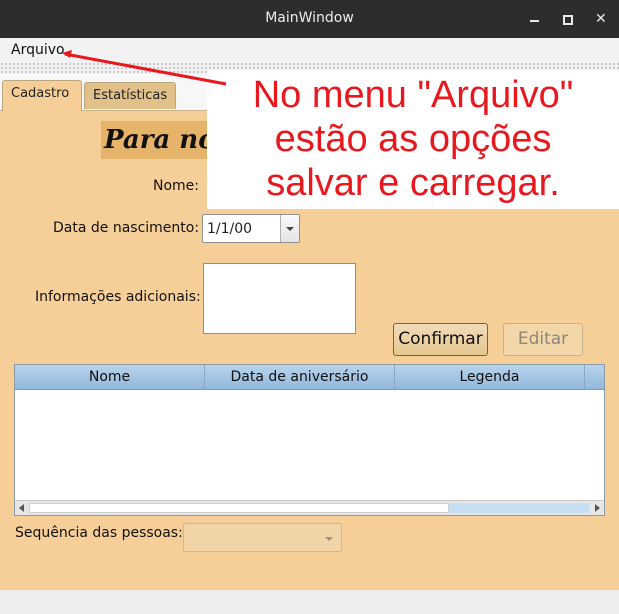 The image size is (619, 614). I want to click on annotation-arrow-line, so click(145, 69).